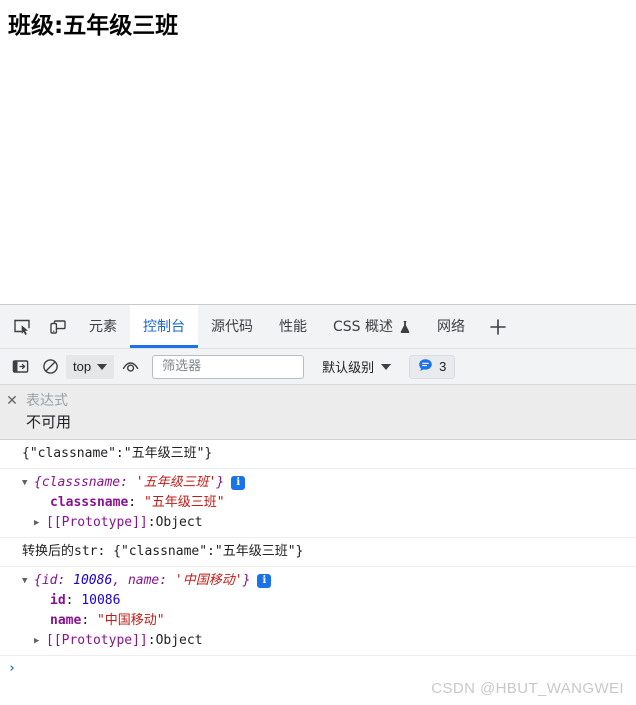 The height and width of the screenshot is (705, 636). What do you see at coordinates (318, 581) in the screenshot?
I see `object-preview-row: {id: 10086, name: '中国移动'} i` at bounding box center [318, 581].